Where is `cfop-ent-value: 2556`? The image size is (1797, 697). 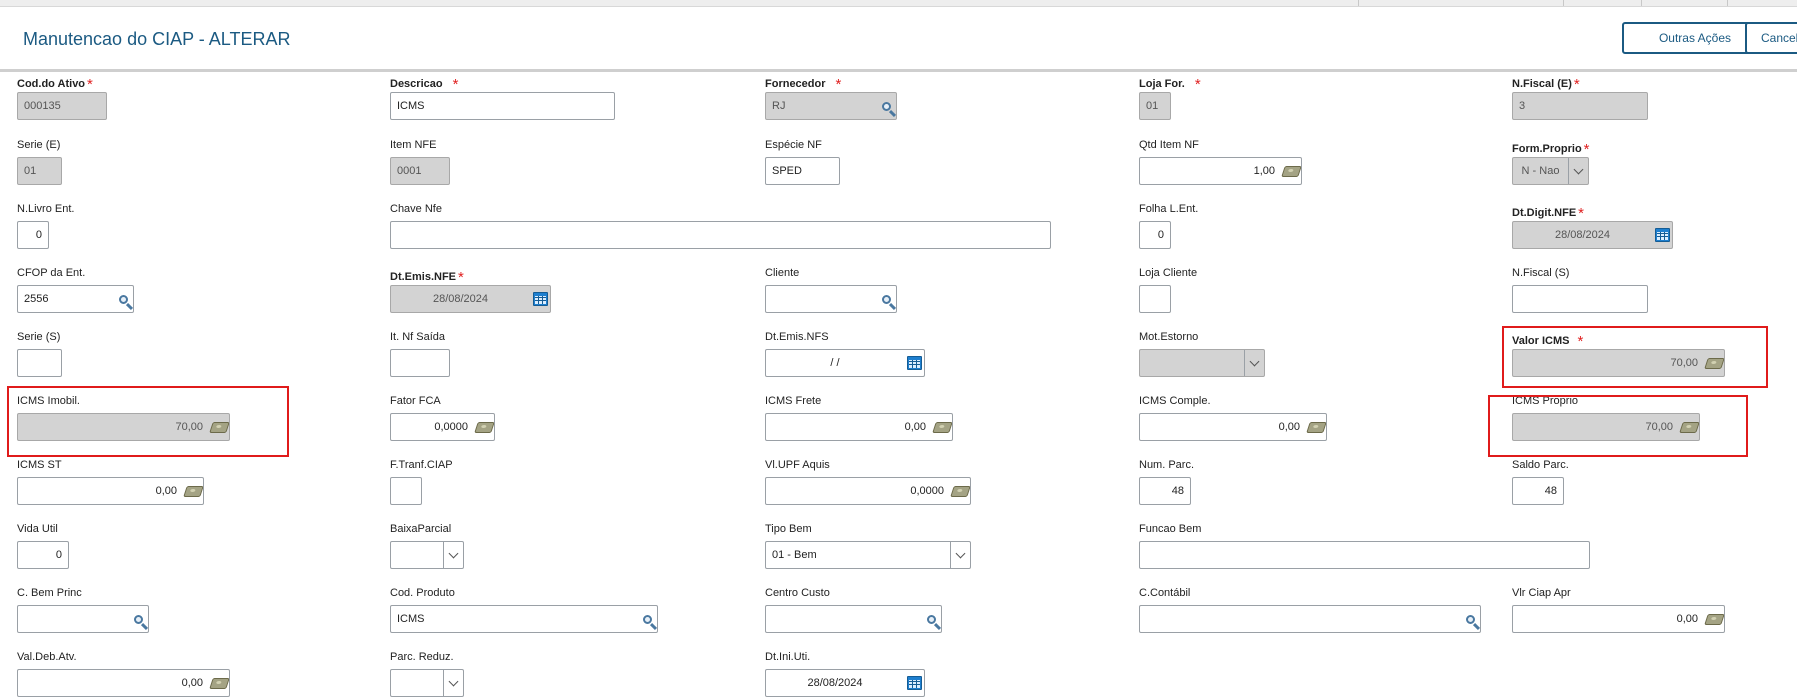 cfop-ent-value: 2556 is located at coordinates (36, 299).